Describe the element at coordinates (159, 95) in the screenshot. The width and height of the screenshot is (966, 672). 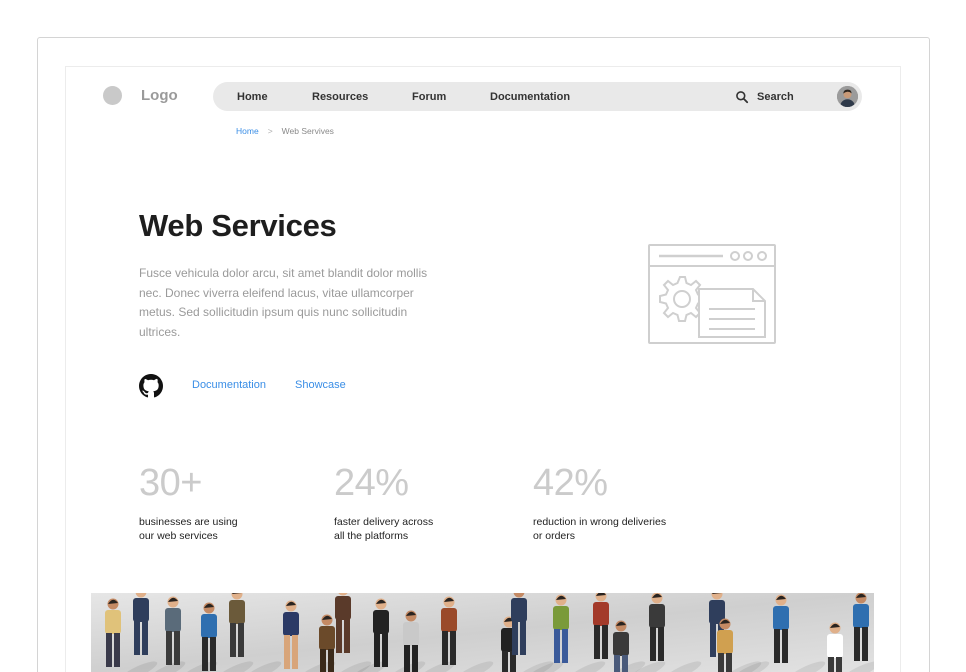
I see `logo-text: Logo` at that location.